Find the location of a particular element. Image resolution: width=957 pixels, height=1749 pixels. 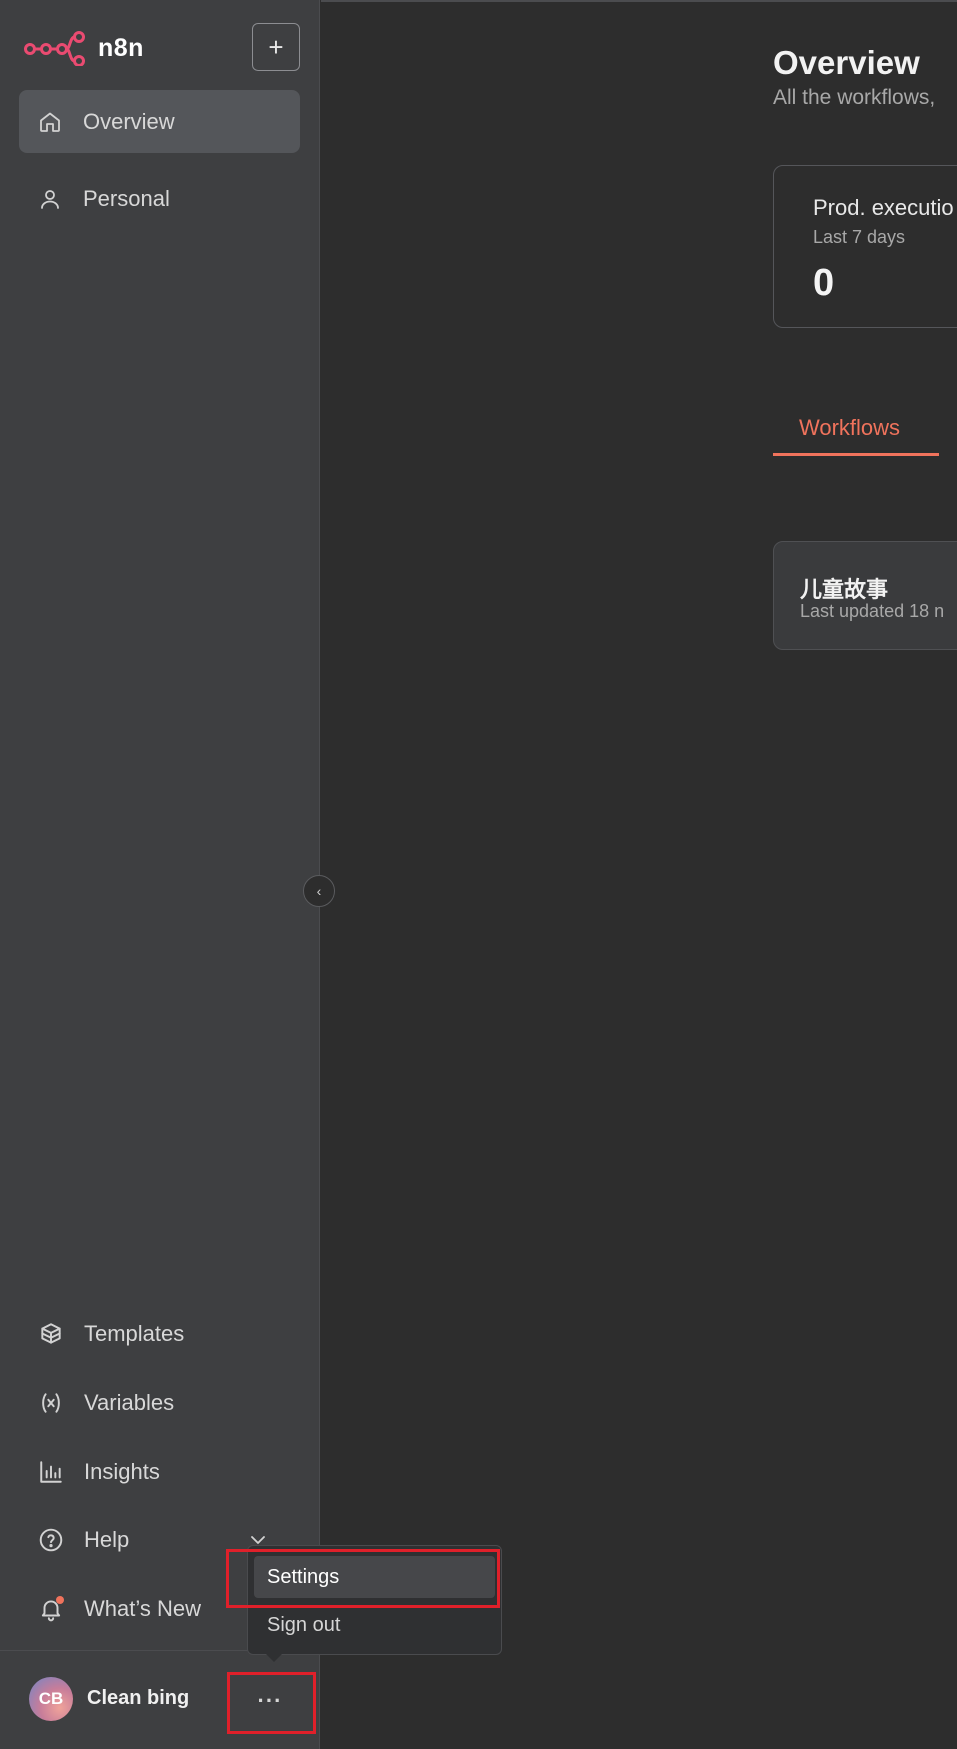

notification-dot is located at coordinates (60, 1600).